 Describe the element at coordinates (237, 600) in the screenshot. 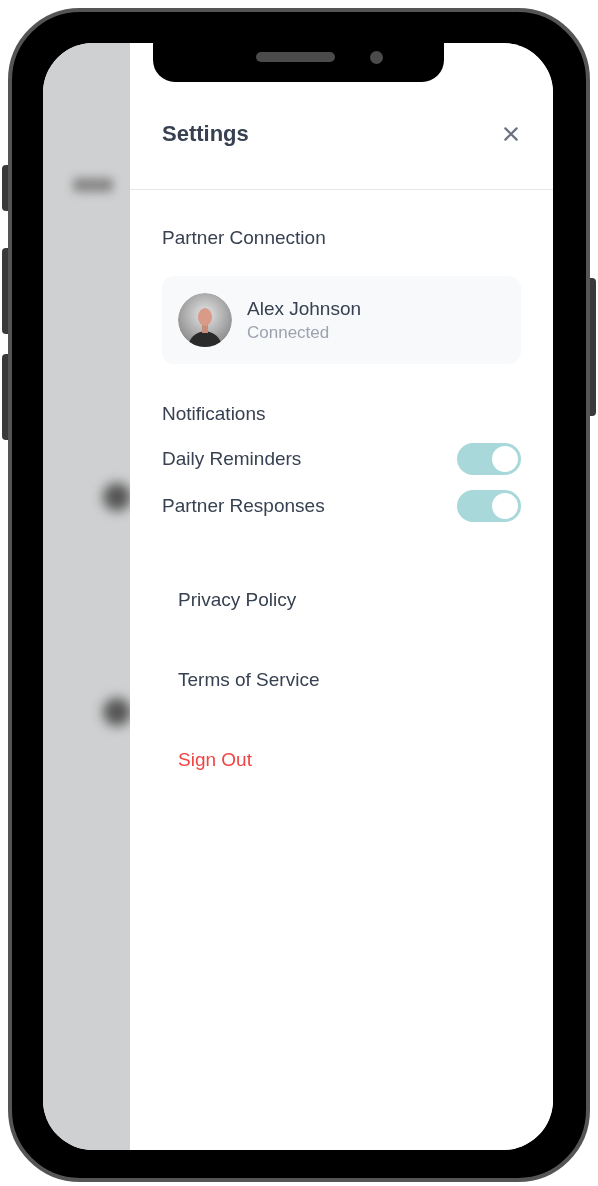

I see `menu-link: Privacy Policy` at that location.